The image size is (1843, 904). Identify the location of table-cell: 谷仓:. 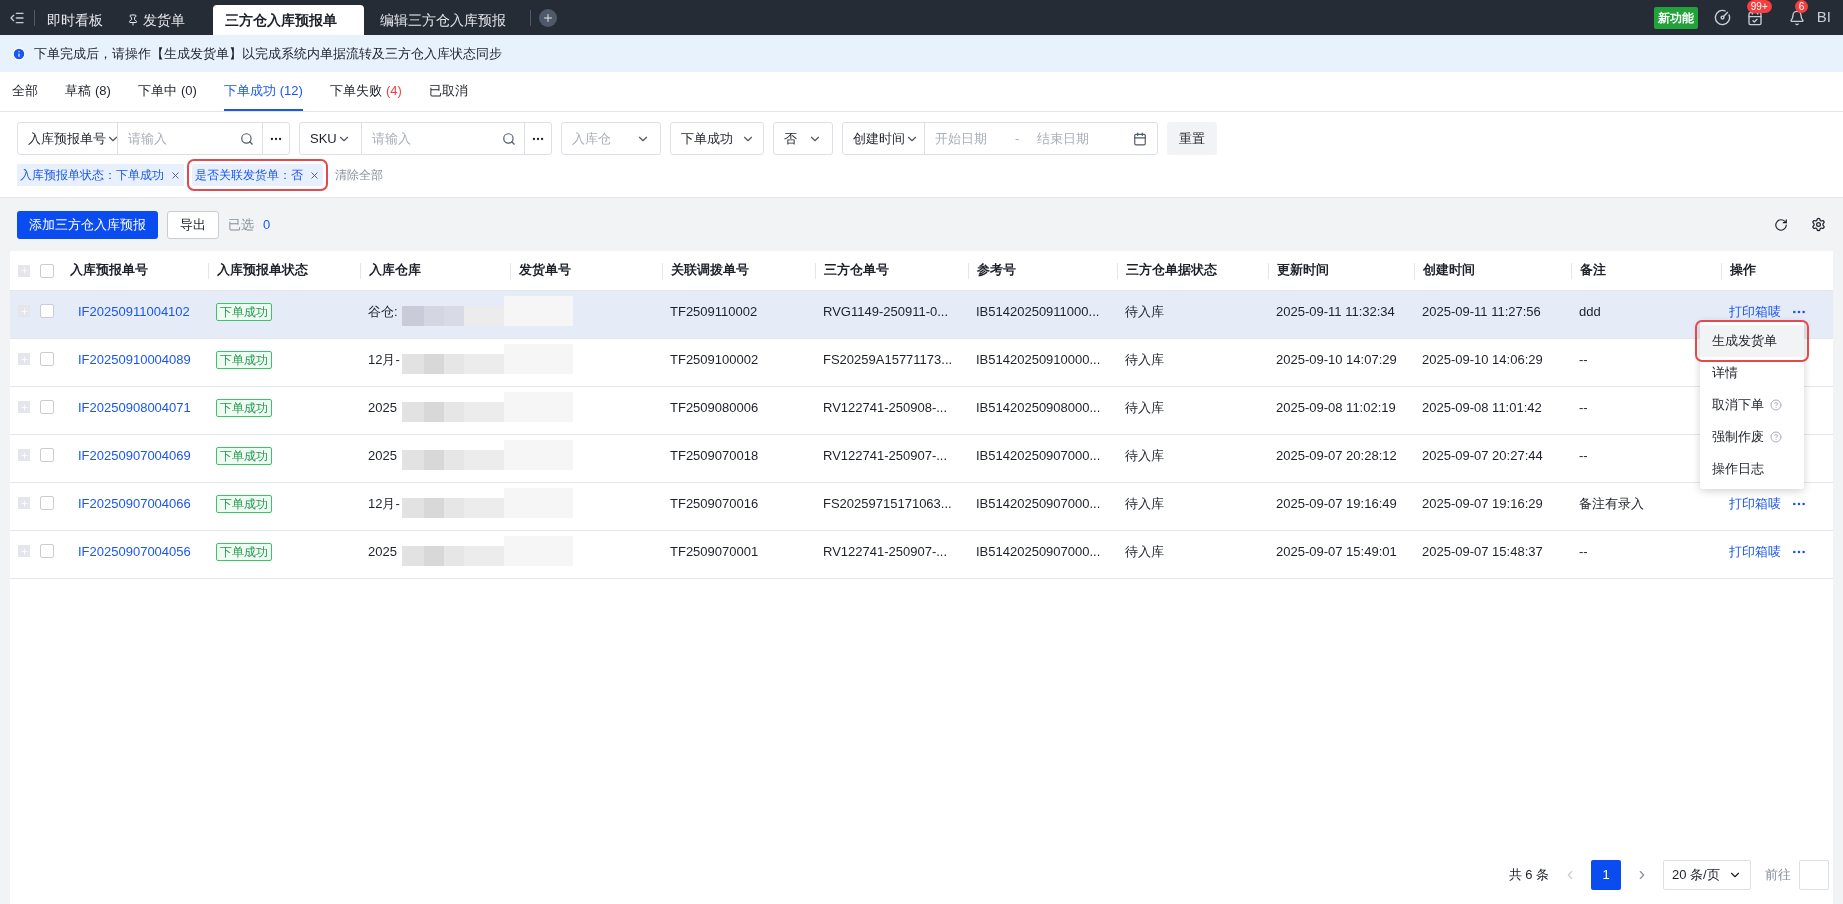
(383, 311).